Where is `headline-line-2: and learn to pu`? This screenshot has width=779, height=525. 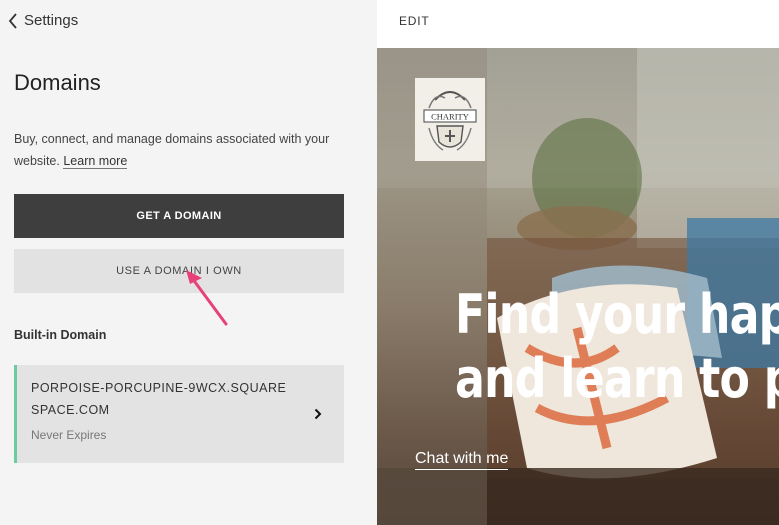
headline-line-2: and learn to pu is located at coordinates (617, 378).